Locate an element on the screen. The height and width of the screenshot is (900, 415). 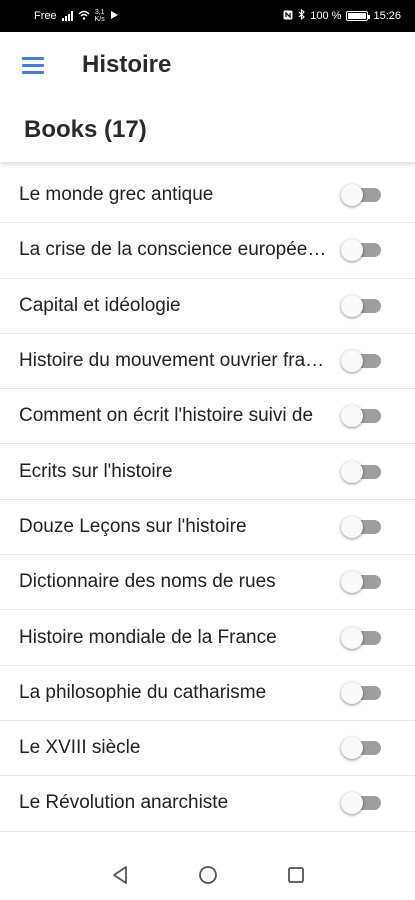
book-title: Le Révolution anarchiste is located at coordinates (124, 803).